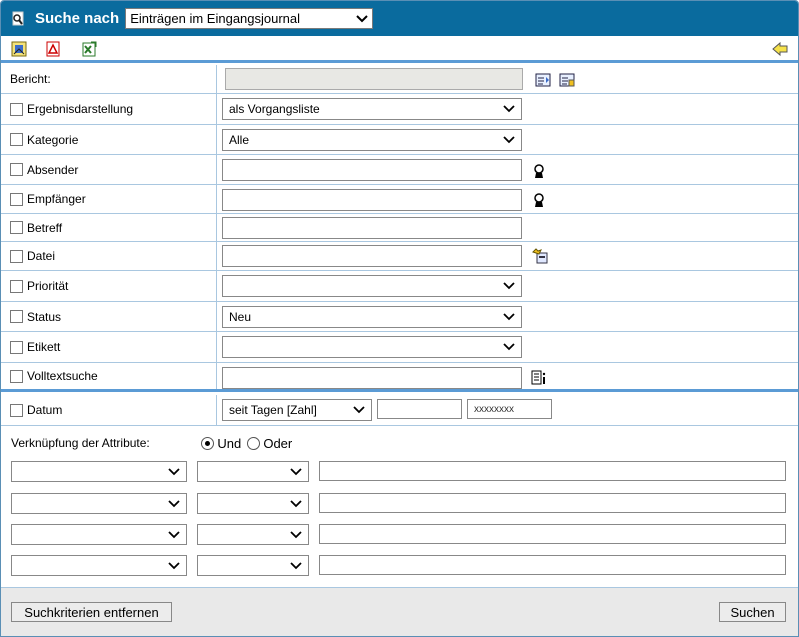 Image resolution: width=799 pixels, height=637 pixels. I want to click on status-select: Neu, so click(372, 317).